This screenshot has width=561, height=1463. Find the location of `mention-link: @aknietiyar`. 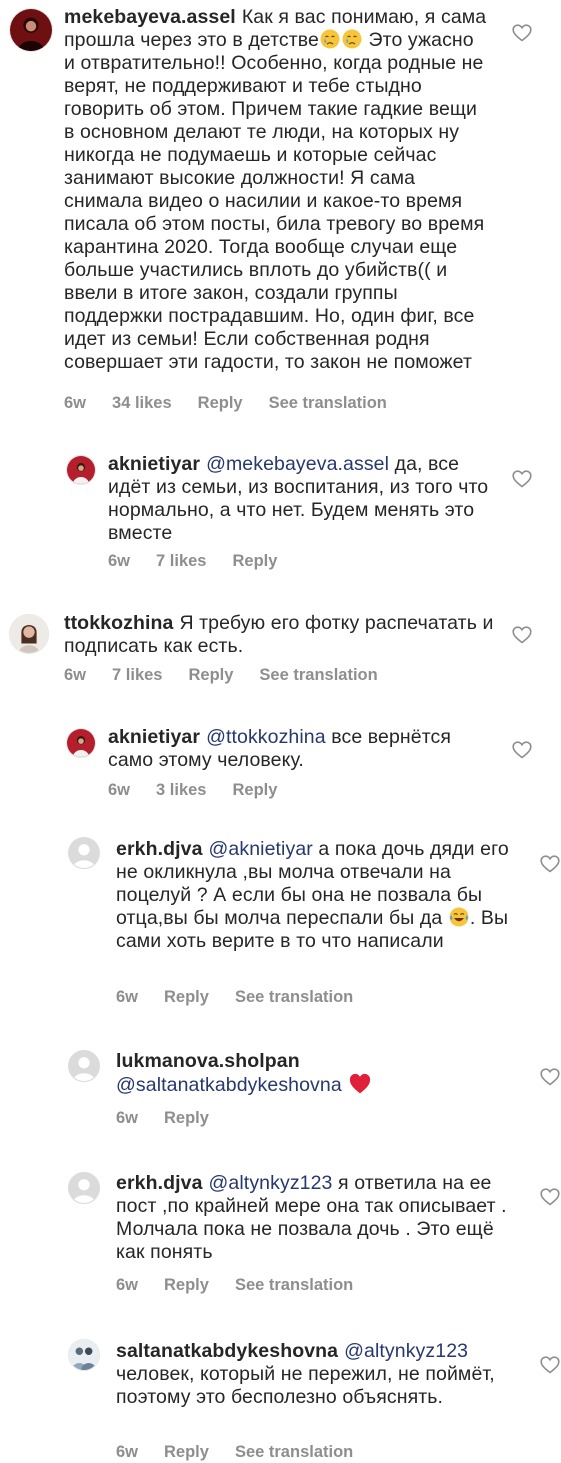

mention-link: @aknietiyar is located at coordinates (261, 849).